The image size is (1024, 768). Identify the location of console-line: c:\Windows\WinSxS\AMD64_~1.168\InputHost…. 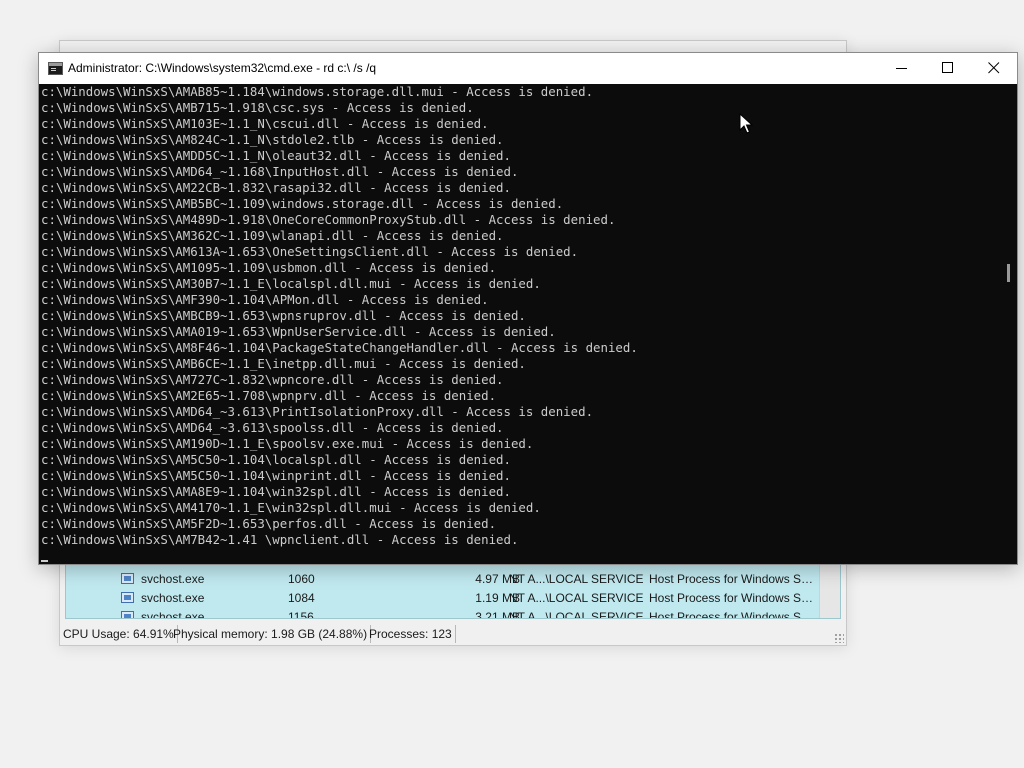
(280, 171).